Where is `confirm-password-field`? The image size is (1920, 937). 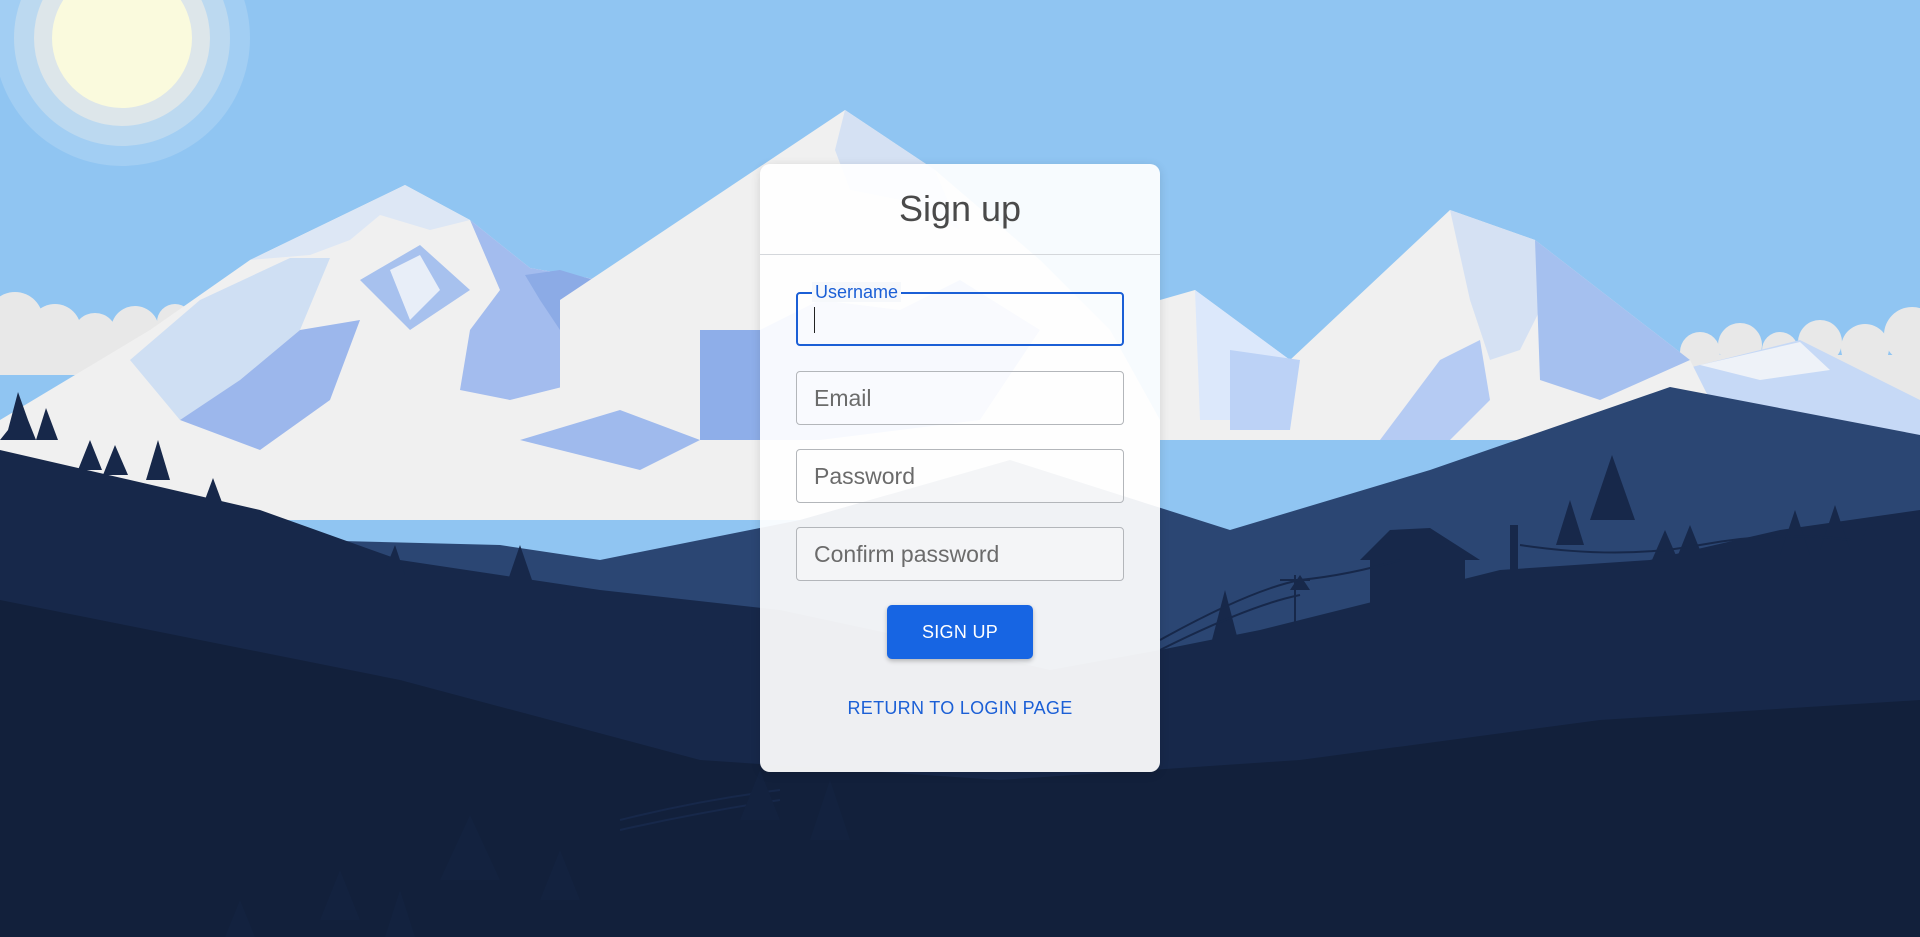
confirm-password-field is located at coordinates (960, 554).